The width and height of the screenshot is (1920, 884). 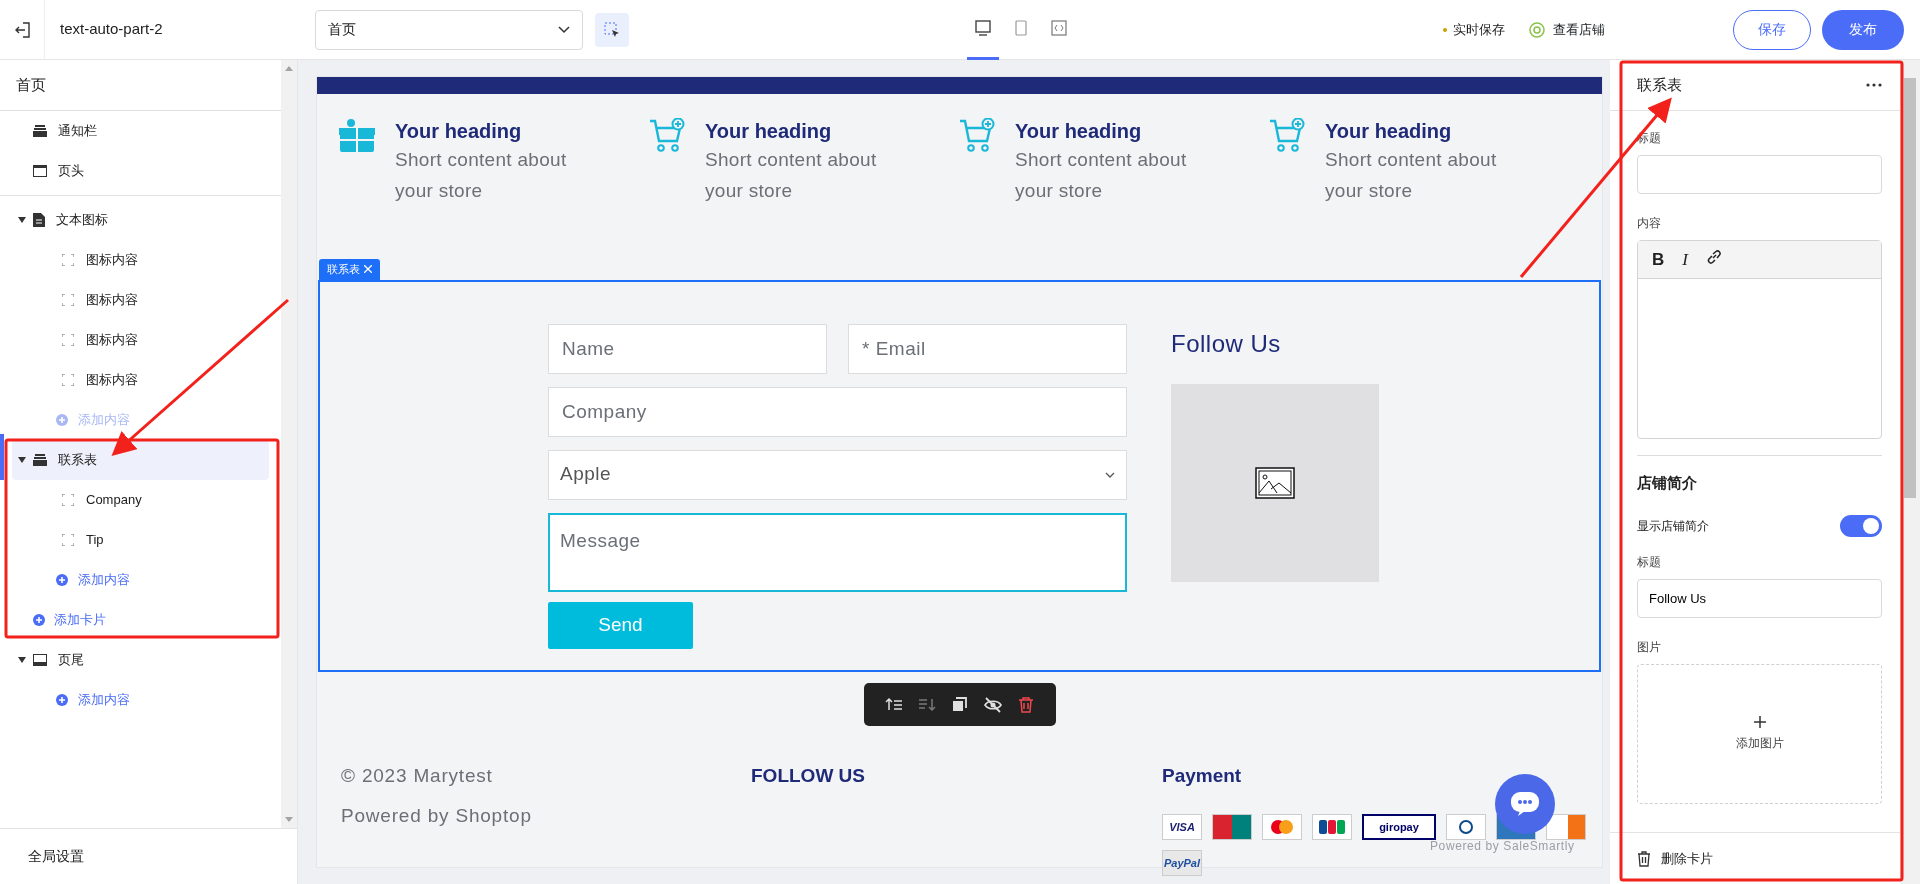 What do you see at coordinates (1644, 858) in the screenshot?
I see `trash-icon` at bounding box center [1644, 858].